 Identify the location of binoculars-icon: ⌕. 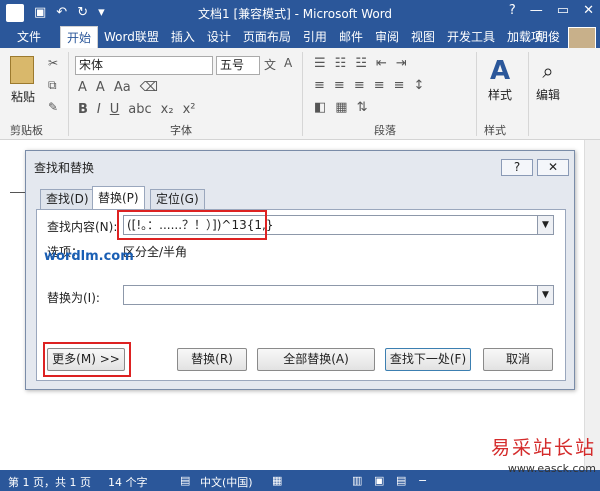
(548, 71).